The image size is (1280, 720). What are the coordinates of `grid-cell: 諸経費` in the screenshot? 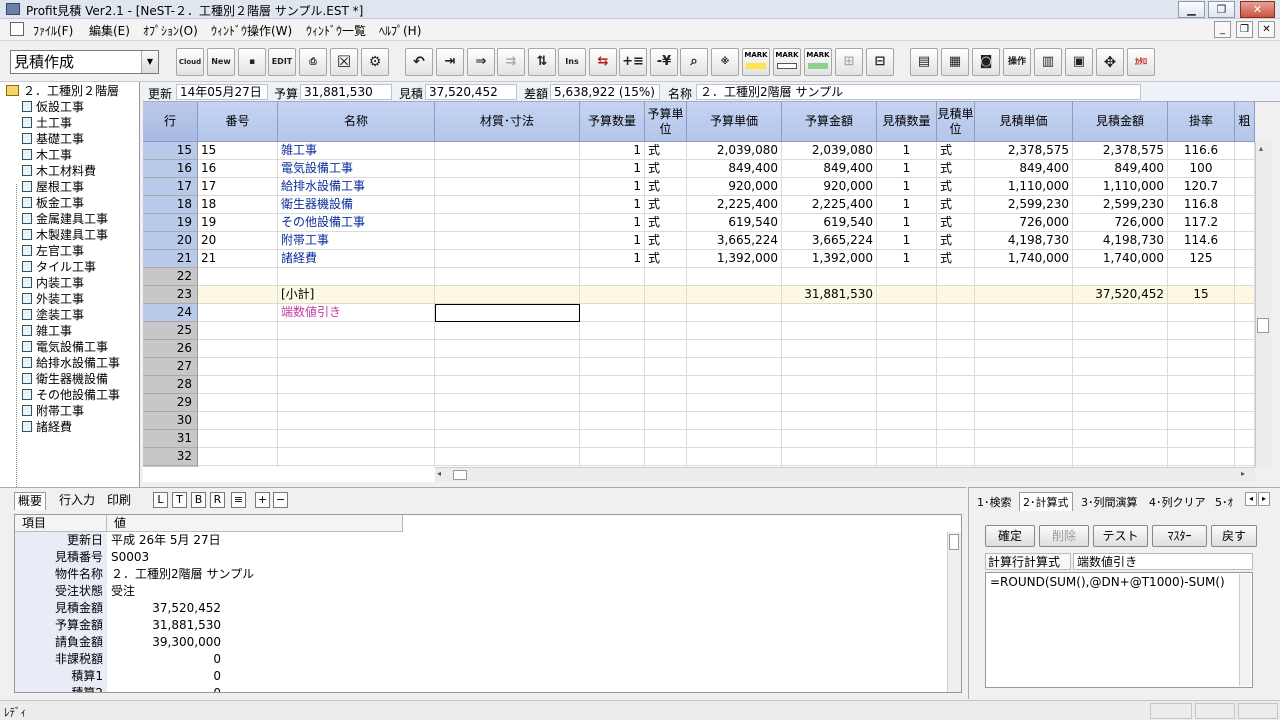 It's located at (356, 259).